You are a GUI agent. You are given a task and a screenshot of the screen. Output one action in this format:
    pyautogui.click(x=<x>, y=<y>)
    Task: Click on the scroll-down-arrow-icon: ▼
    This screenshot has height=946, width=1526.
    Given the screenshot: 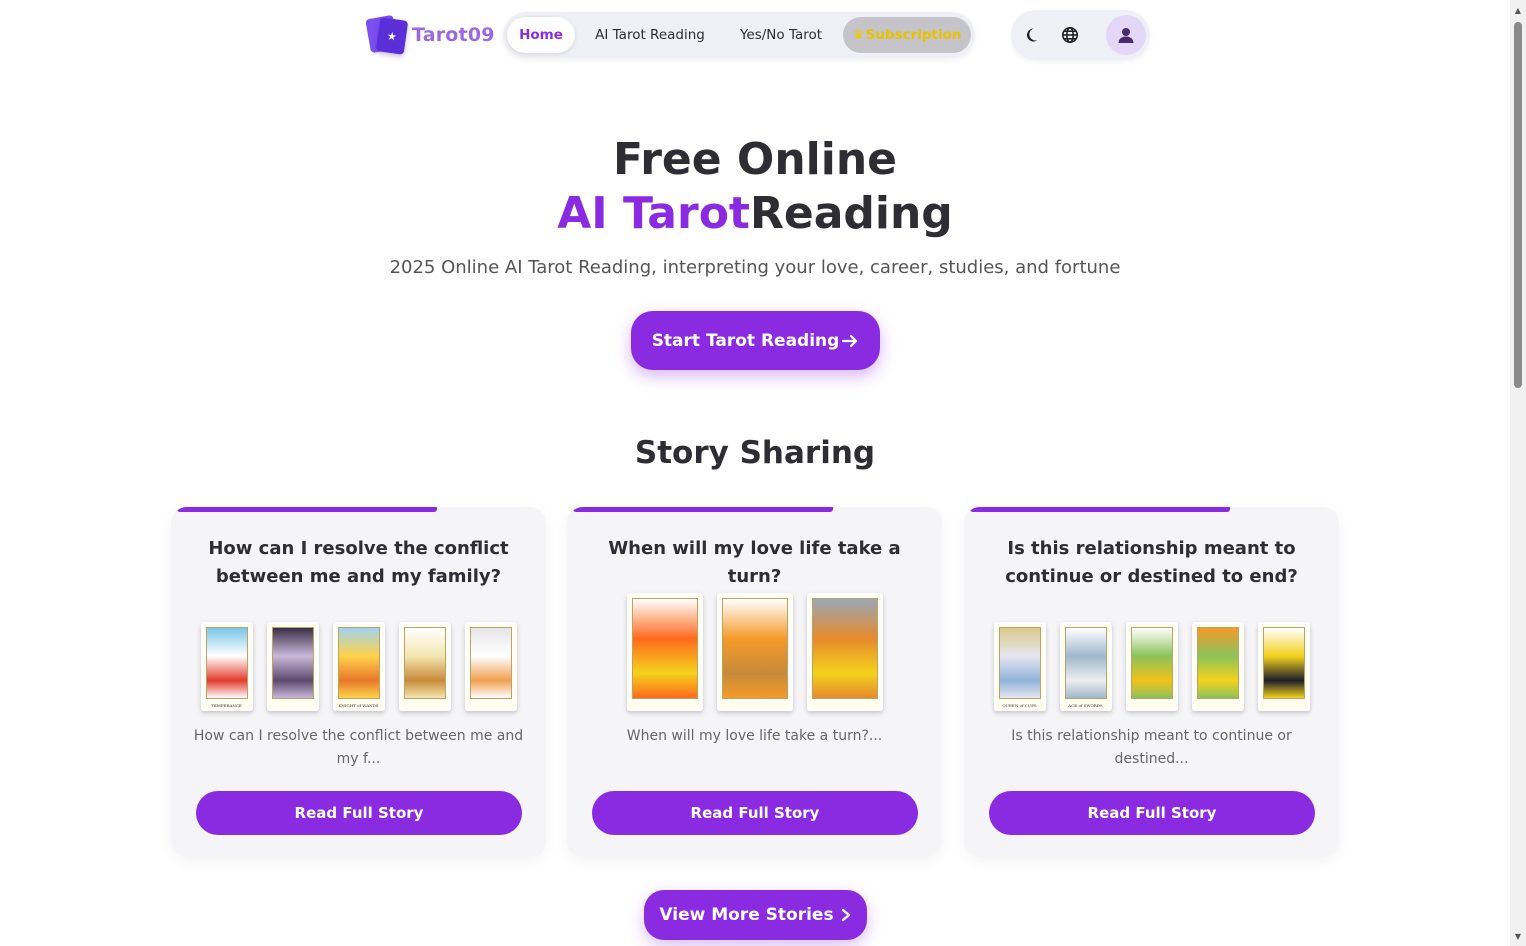 What is the action you would take?
    pyautogui.click(x=1518, y=936)
    